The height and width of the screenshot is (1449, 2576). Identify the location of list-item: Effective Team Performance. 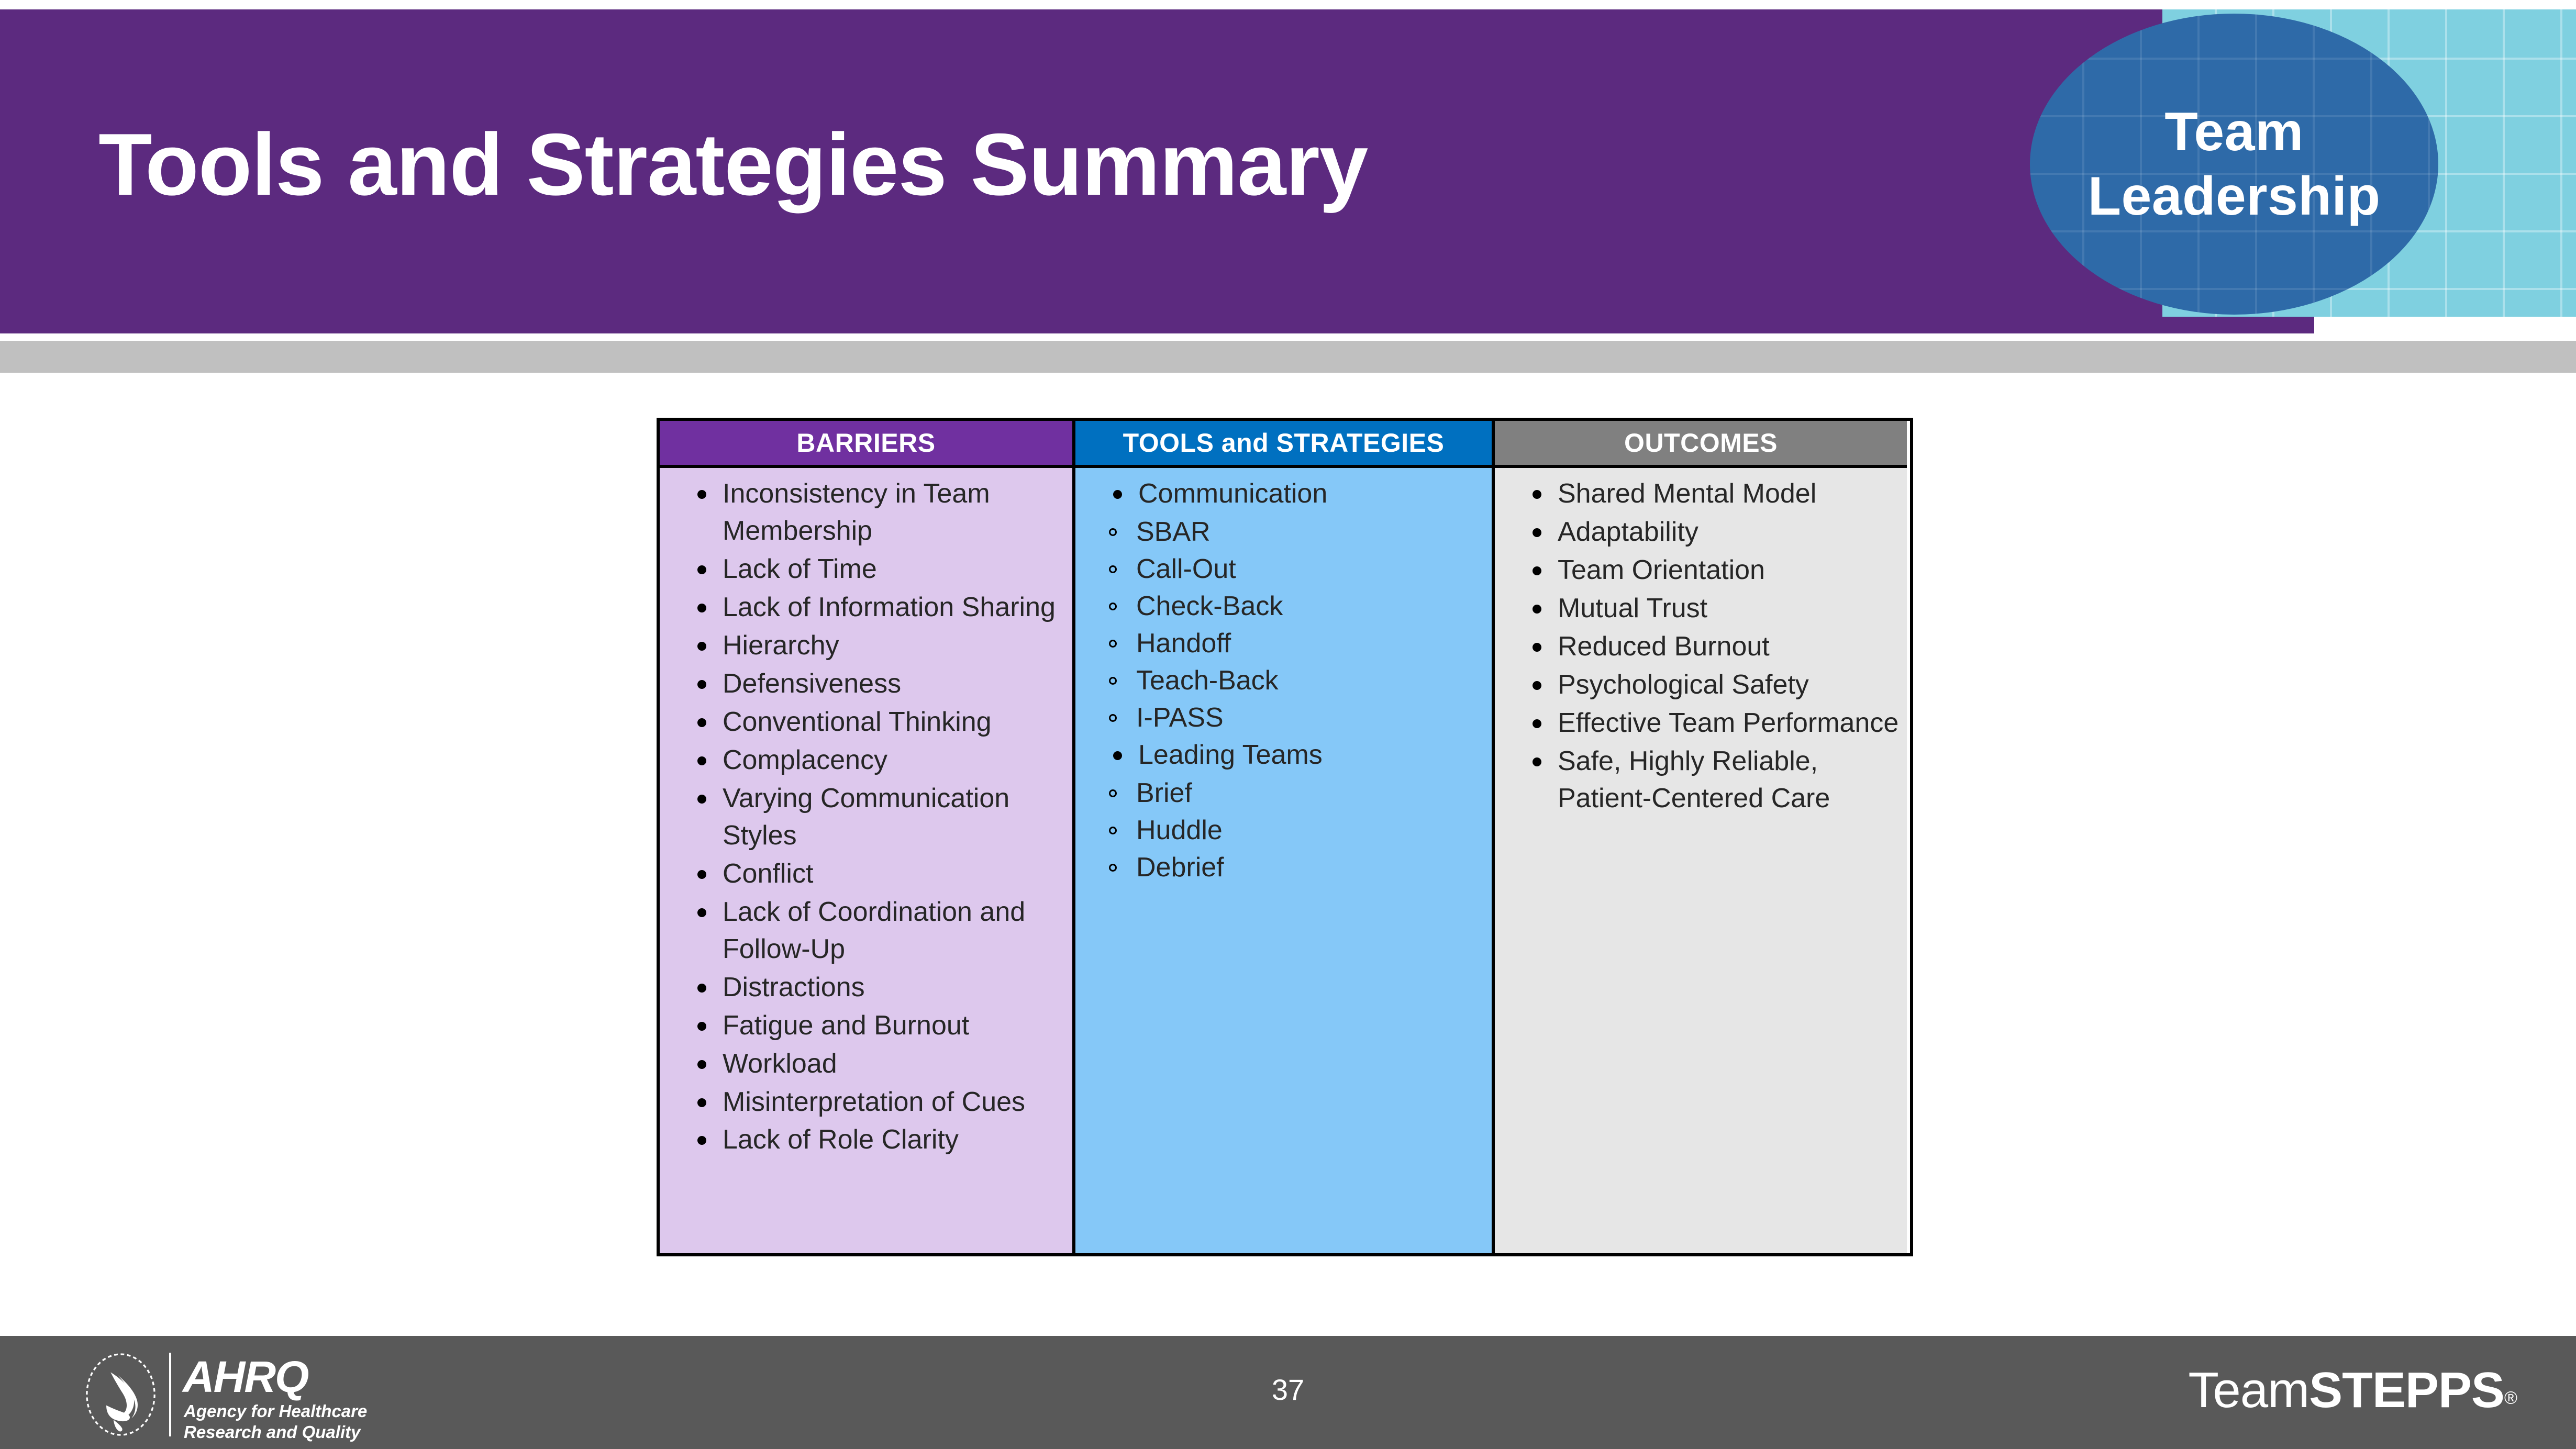
(1701, 723).